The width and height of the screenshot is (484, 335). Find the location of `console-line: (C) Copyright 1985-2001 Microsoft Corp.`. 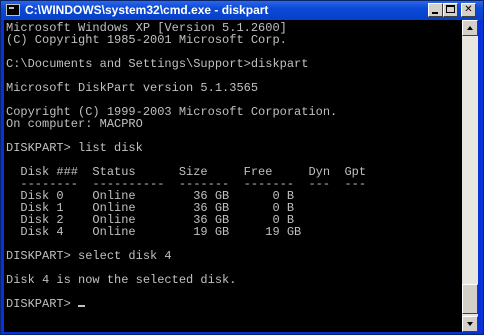

console-line: (C) Copyright 1985-2001 Microsoft Corp. is located at coordinates (146, 40).